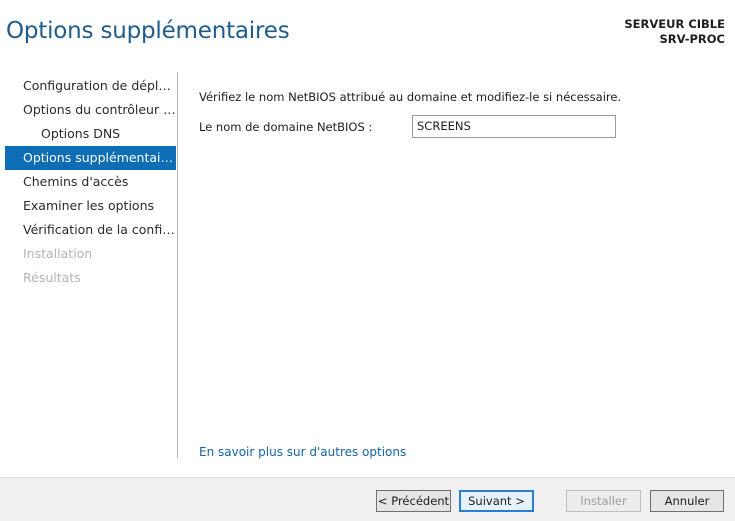 The height and width of the screenshot is (521, 735). What do you see at coordinates (496, 501) in the screenshot?
I see `next-button: Suivant >` at bounding box center [496, 501].